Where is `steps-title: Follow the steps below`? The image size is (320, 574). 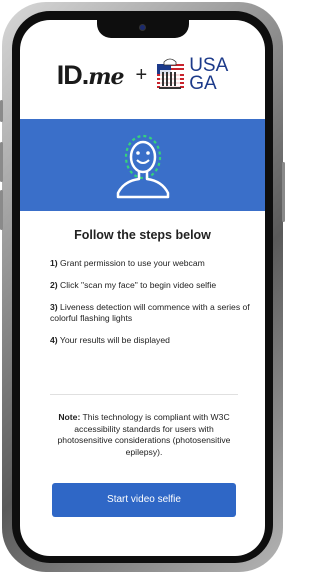
steps-title: Follow the steps below is located at coordinates (142, 235).